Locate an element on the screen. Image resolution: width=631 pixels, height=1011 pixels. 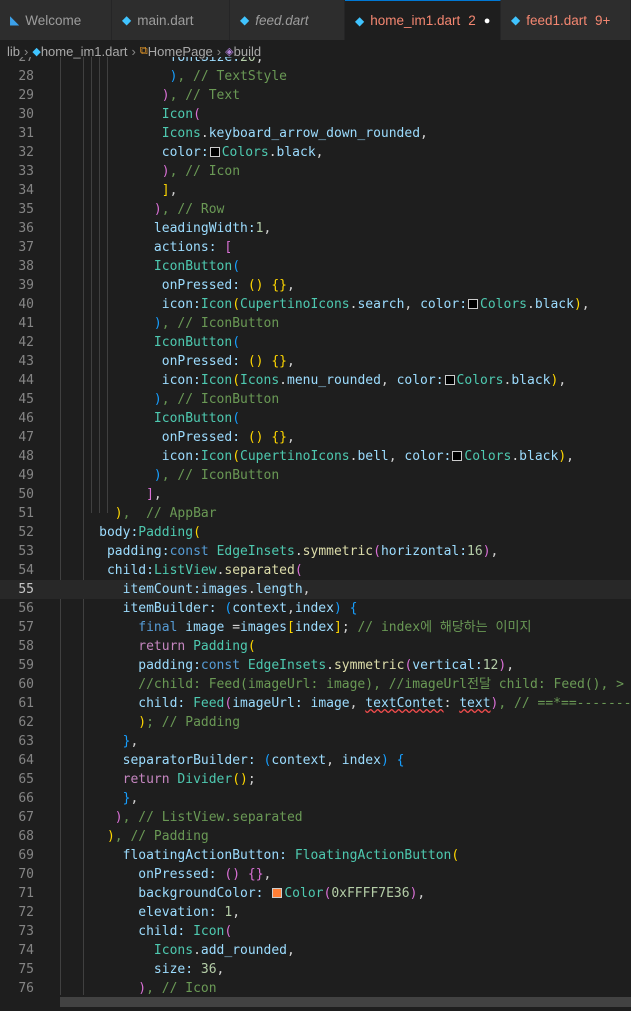
code-line: 49 ), // IconButton is located at coordinates (315, 475).